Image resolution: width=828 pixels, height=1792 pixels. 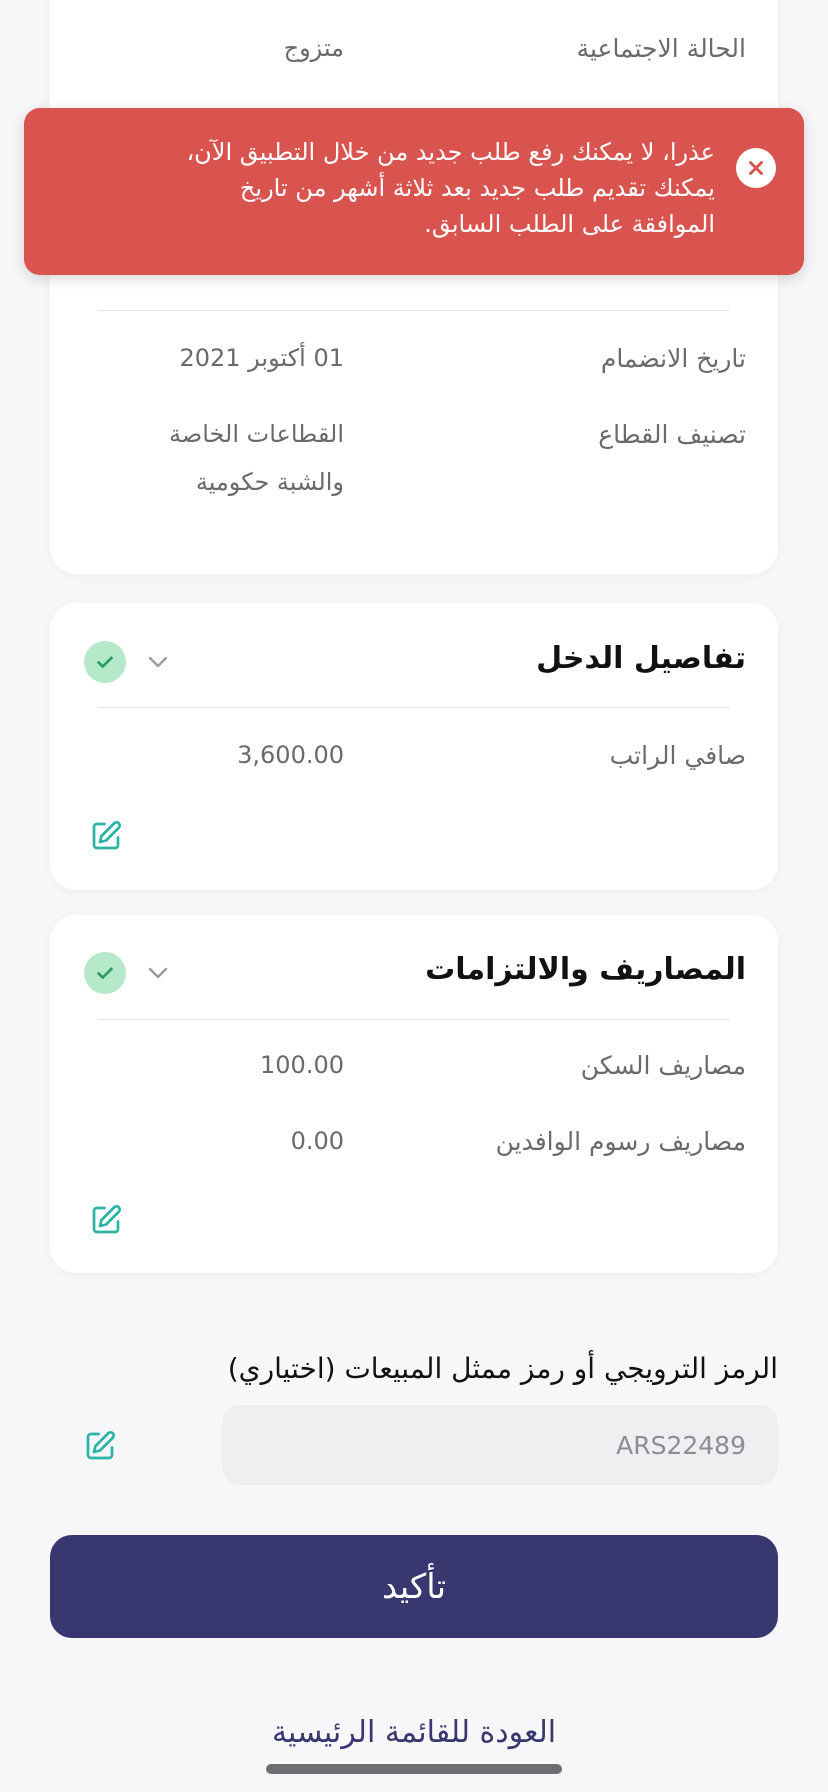 What do you see at coordinates (414, 1586) in the screenshot?
I see `confirm-button: تأكيد` at bounding box center [414, 1586].